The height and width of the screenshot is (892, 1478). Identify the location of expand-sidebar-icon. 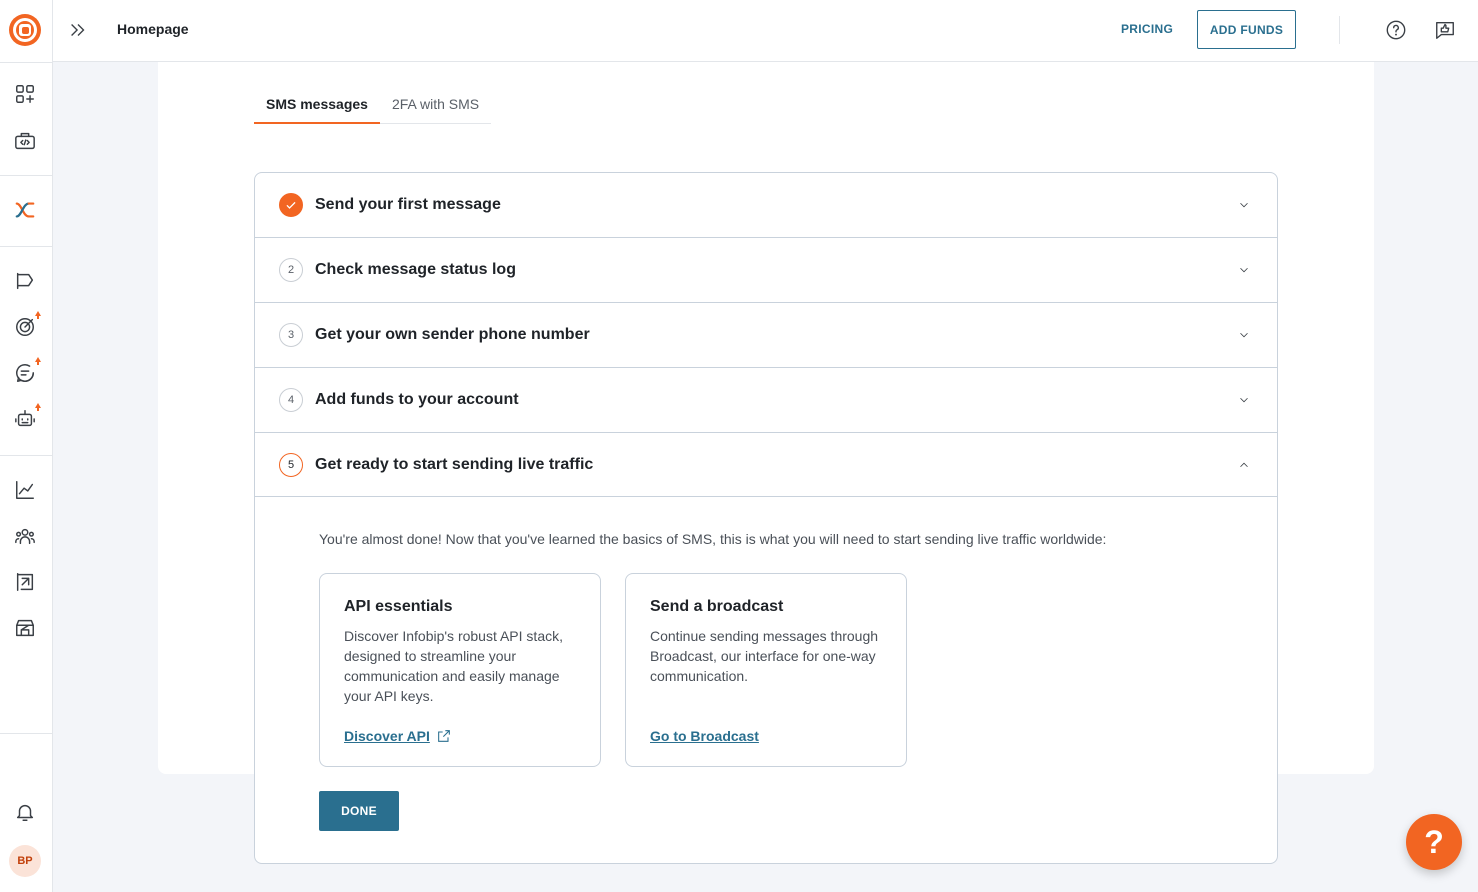
(78, 30).